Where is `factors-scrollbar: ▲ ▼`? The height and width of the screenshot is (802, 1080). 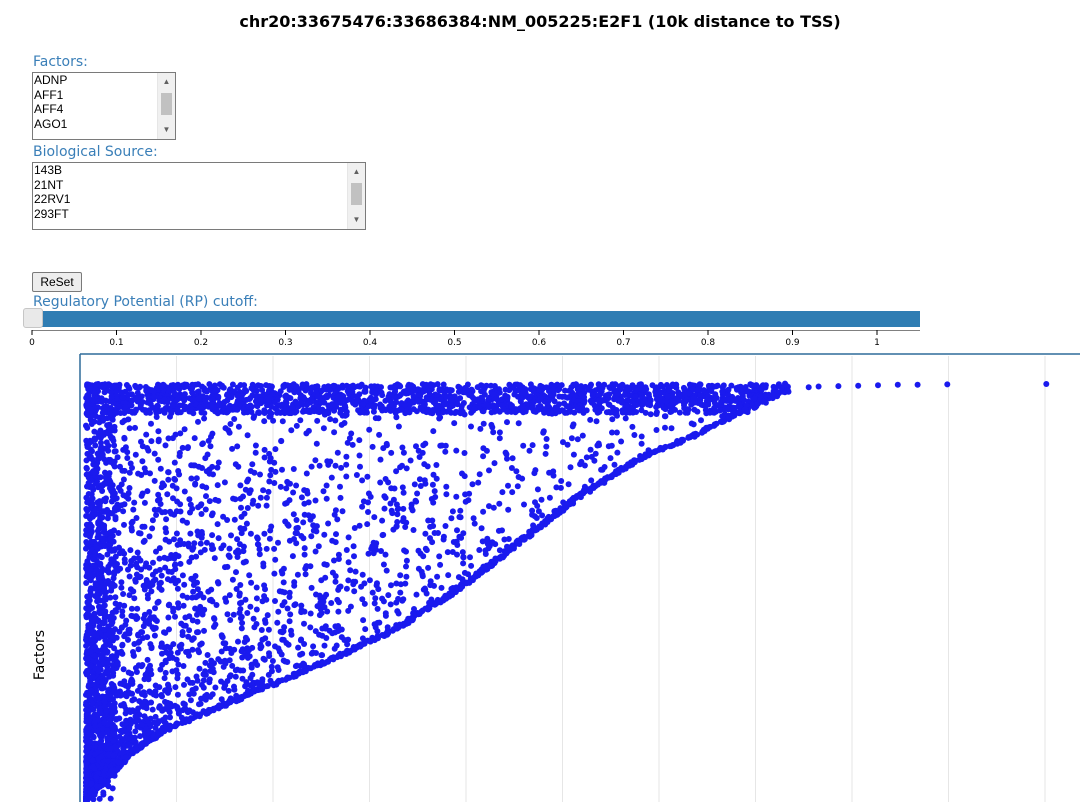 factors-scrollbar: ▲ ▼ is located at coordinates (166, 106).